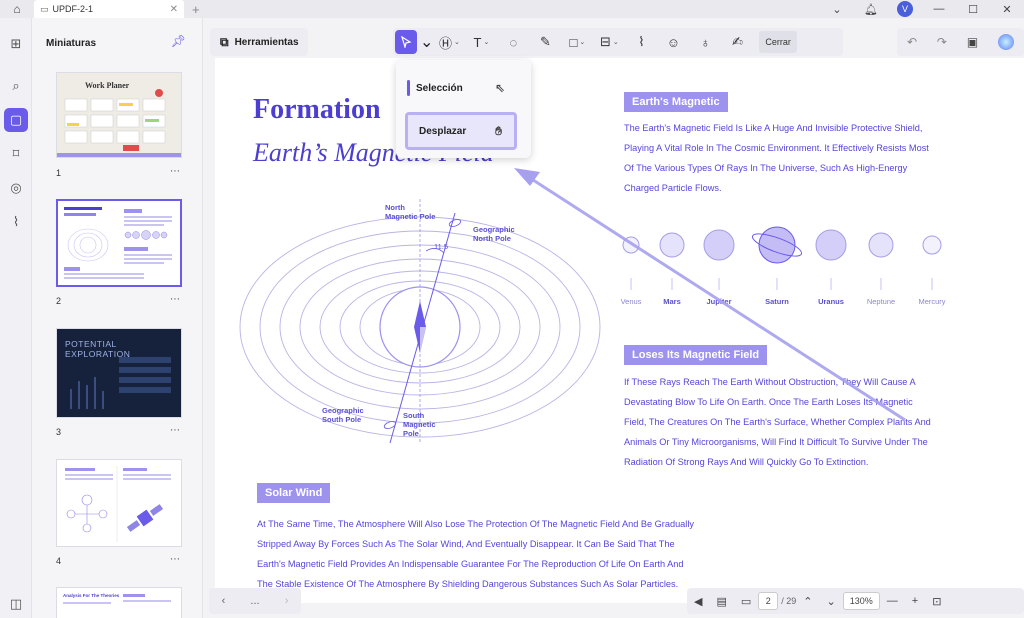 This screenshot has height=618, width=1024. I want to click on paperclip-icon: ⌇, so click(641, 41).